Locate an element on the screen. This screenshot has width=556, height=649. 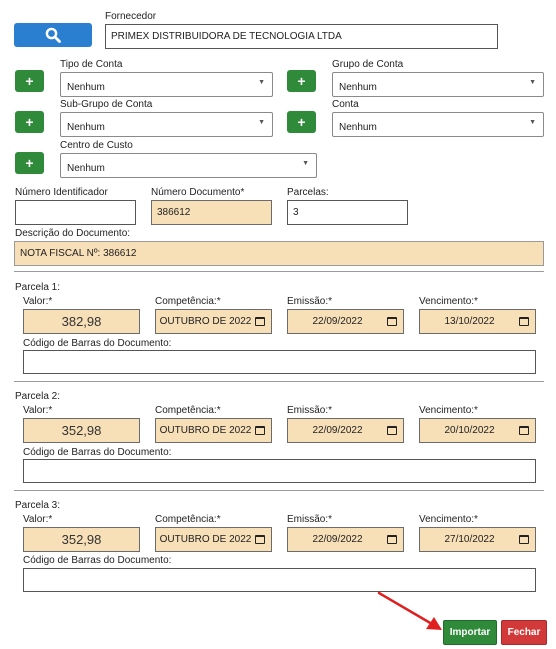
centro-custo-select: Nenhum ▼ is located at coordinates (188, 165).